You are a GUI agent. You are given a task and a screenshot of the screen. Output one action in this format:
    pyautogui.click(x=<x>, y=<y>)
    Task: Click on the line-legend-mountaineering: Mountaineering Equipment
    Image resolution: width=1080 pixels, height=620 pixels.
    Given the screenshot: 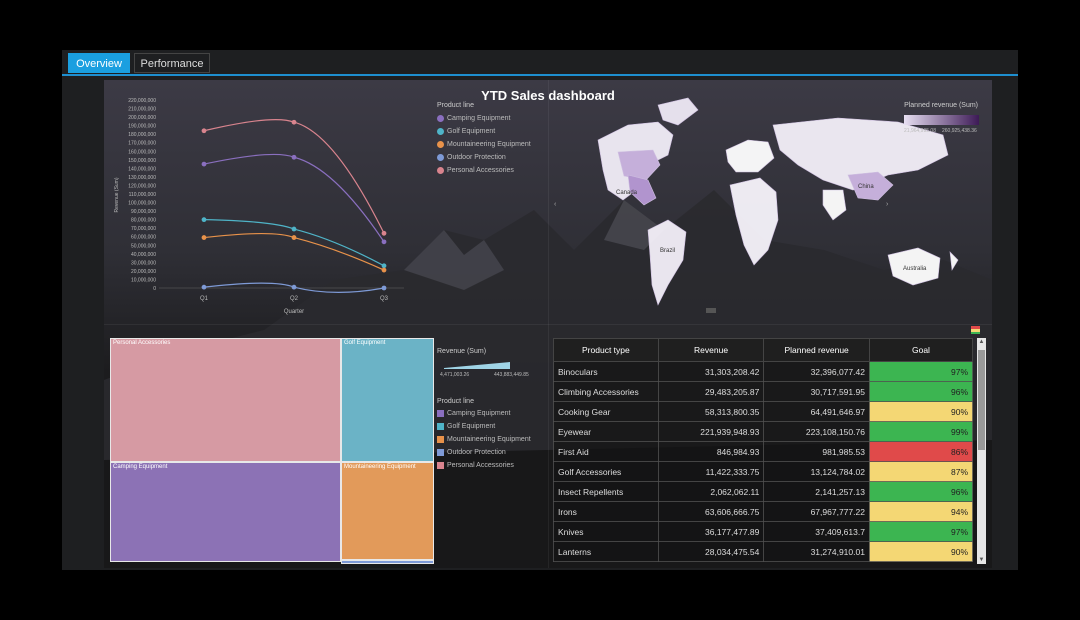 What is the action you would take?
    pyautogui.click(x=484, y=144)
    